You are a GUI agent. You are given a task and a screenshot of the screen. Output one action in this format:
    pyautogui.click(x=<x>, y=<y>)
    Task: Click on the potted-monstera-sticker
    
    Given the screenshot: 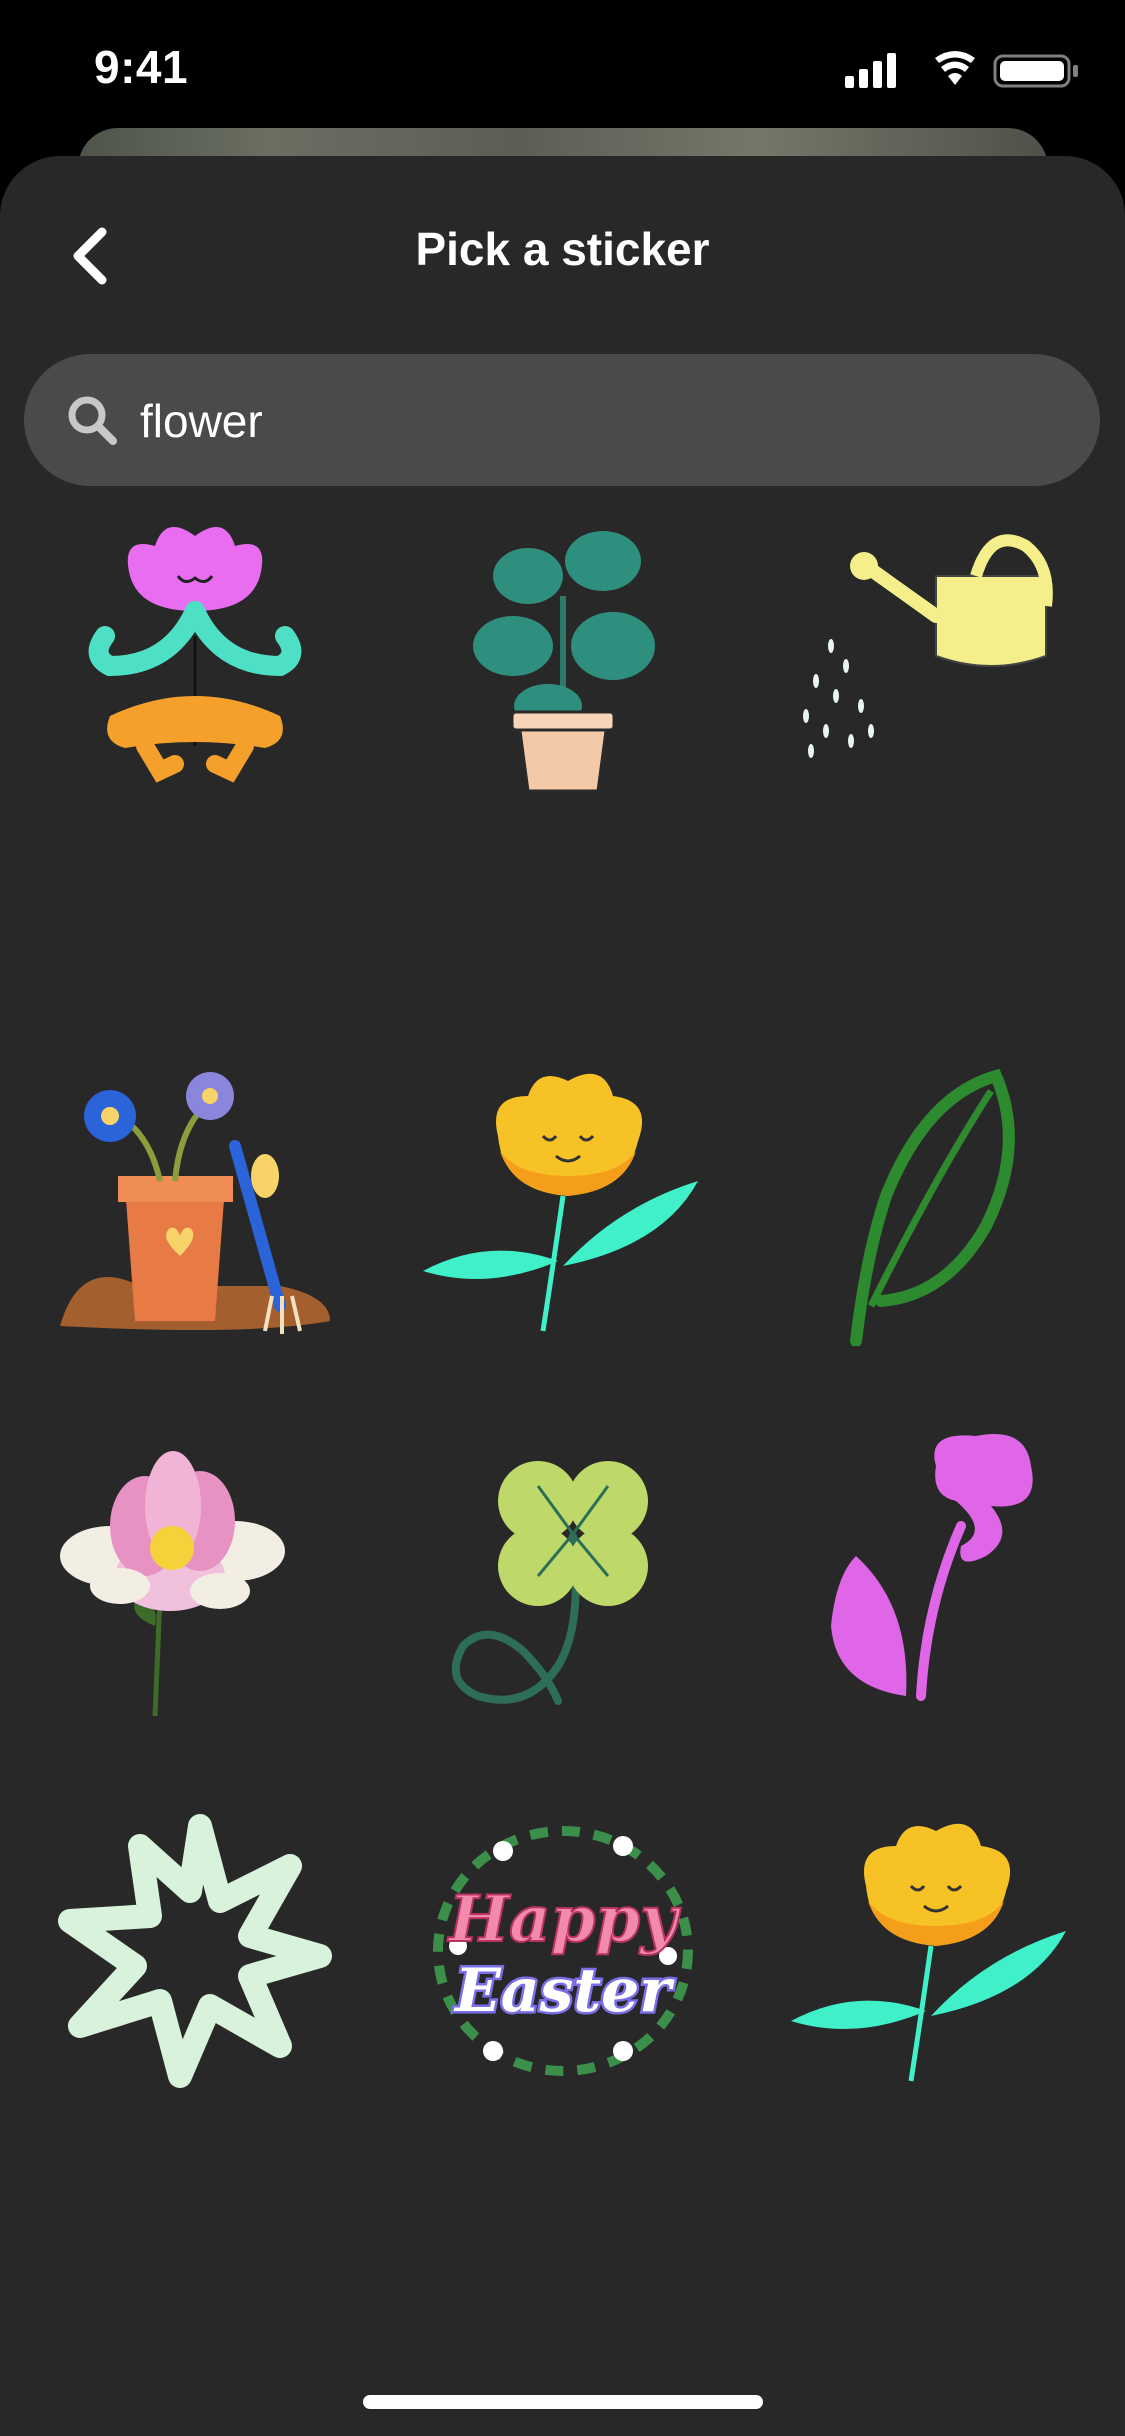 What is the action you would take?
    pyautogui.click(x=564, y=662)
    